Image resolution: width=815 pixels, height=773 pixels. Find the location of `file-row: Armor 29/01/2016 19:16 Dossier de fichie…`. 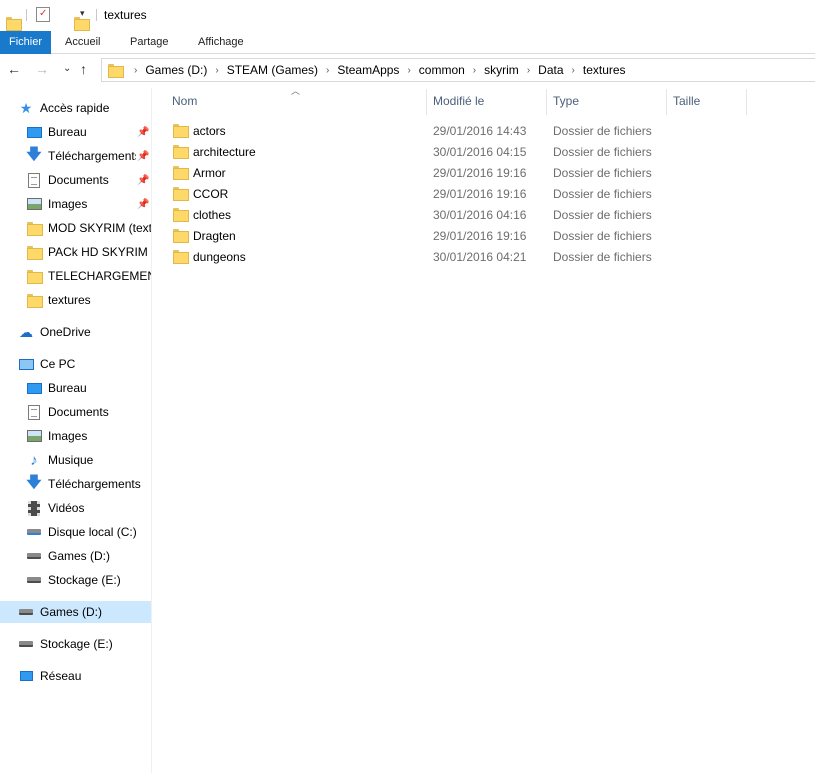

file-row: Armor 29/01/2016 19:16 Dossier de fichie… is located at coordinates (415, 172).